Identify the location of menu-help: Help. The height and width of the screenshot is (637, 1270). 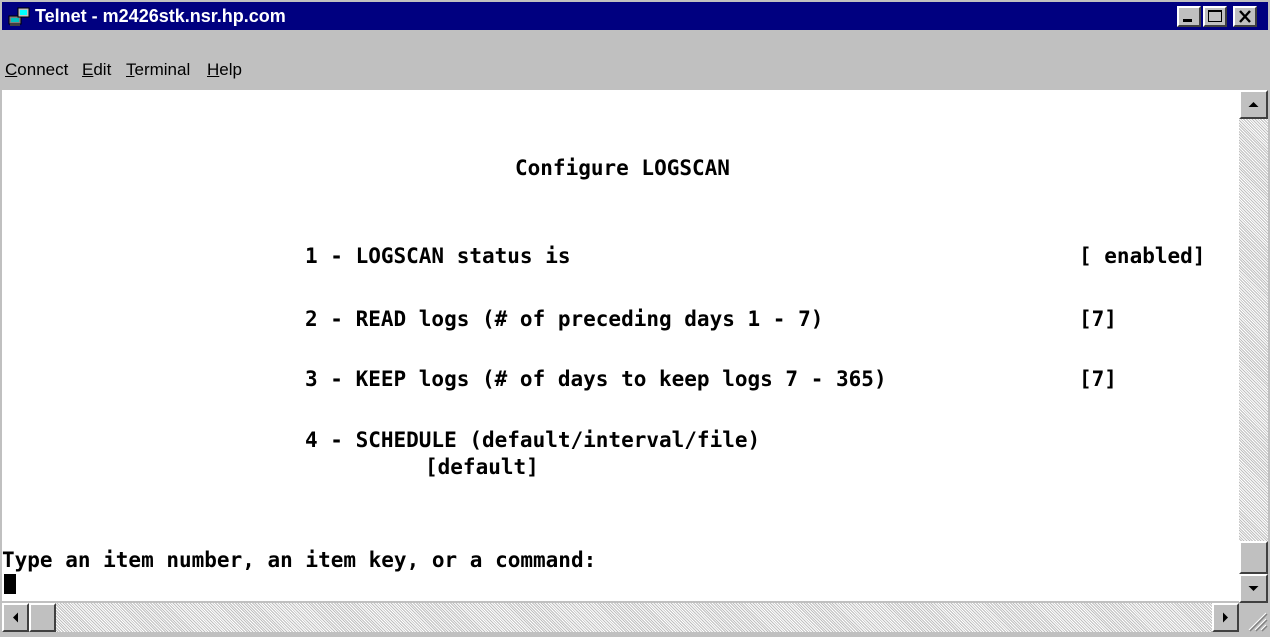
(224, 70).